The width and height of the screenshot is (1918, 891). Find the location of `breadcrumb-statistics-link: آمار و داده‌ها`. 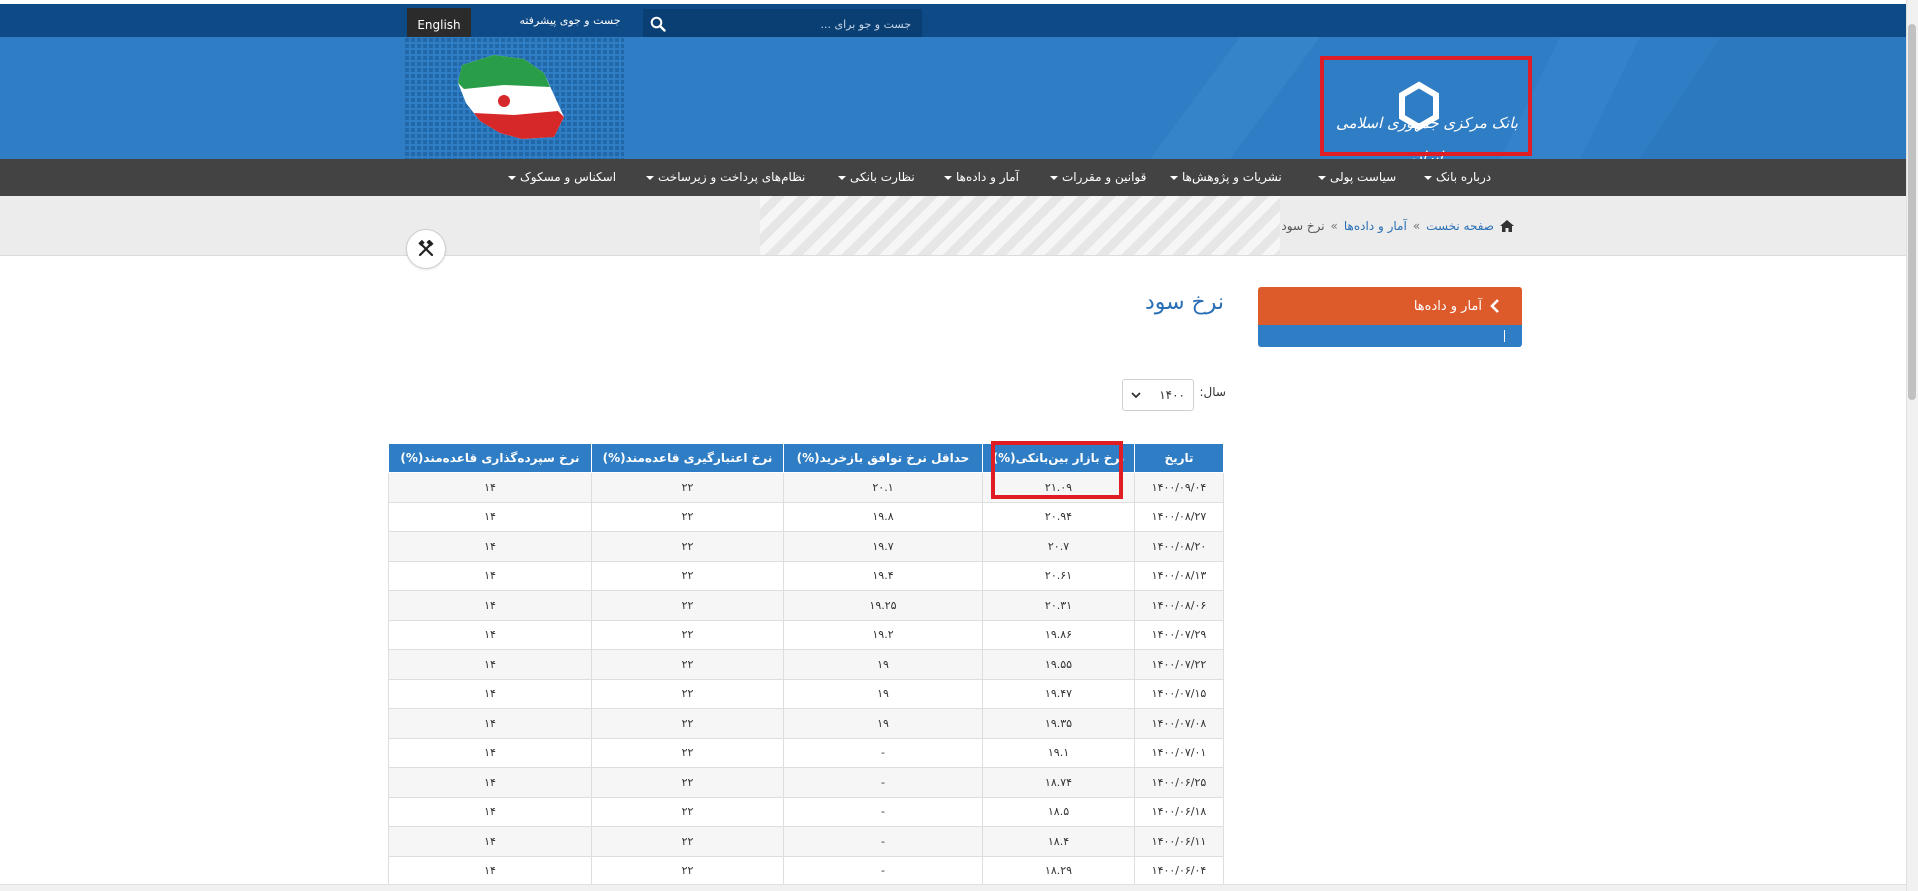

breadcrumb-statistics-link: آمار و داده‌ها is located at coordinates (1375, 226).